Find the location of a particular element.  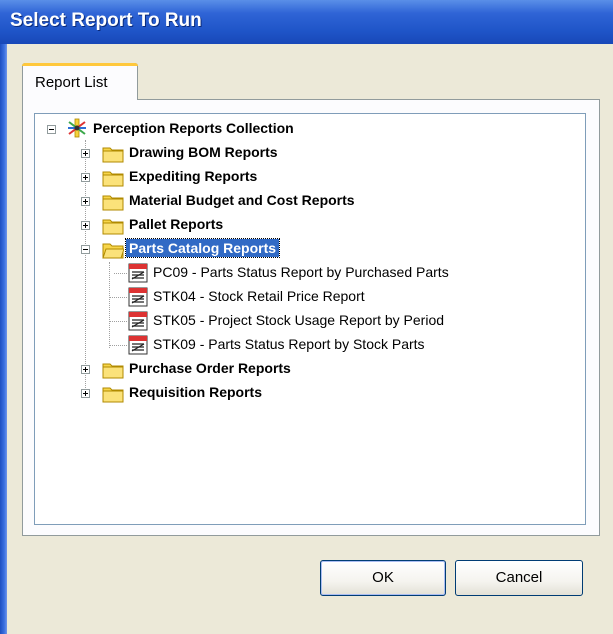

tree-folder-label: Pallet Reports is located at coordinates (176, 224).